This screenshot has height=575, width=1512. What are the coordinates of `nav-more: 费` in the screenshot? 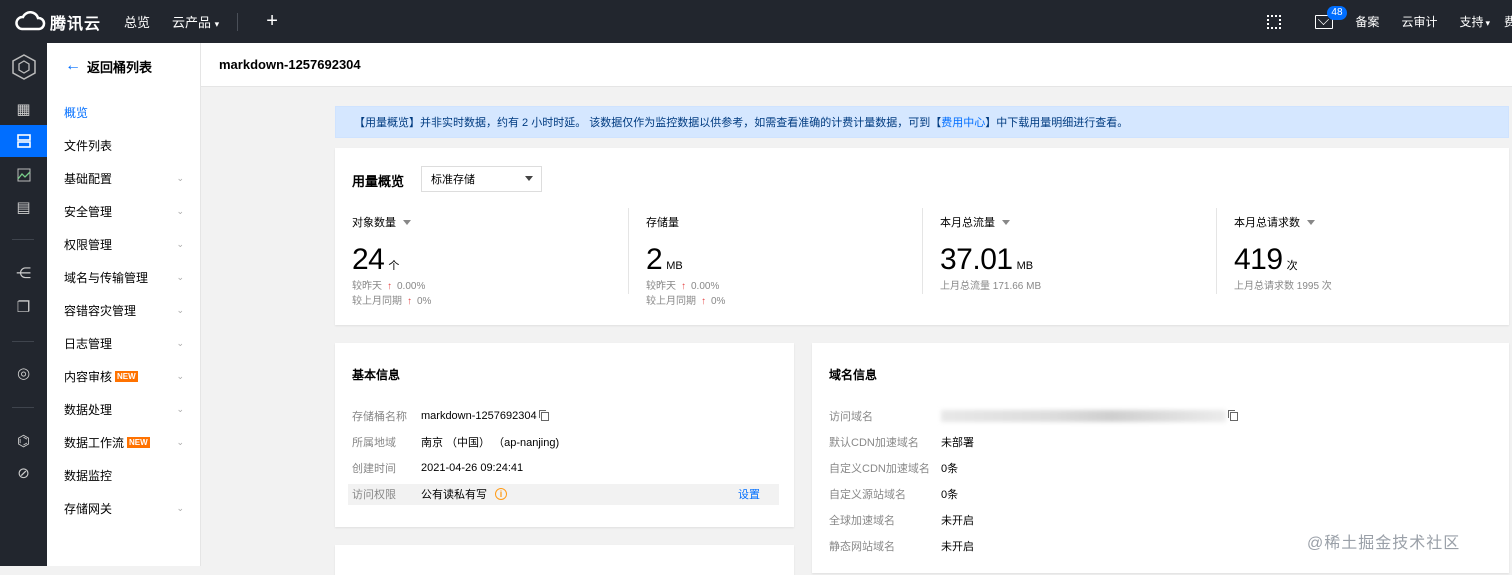 It's located at (1508, 21).